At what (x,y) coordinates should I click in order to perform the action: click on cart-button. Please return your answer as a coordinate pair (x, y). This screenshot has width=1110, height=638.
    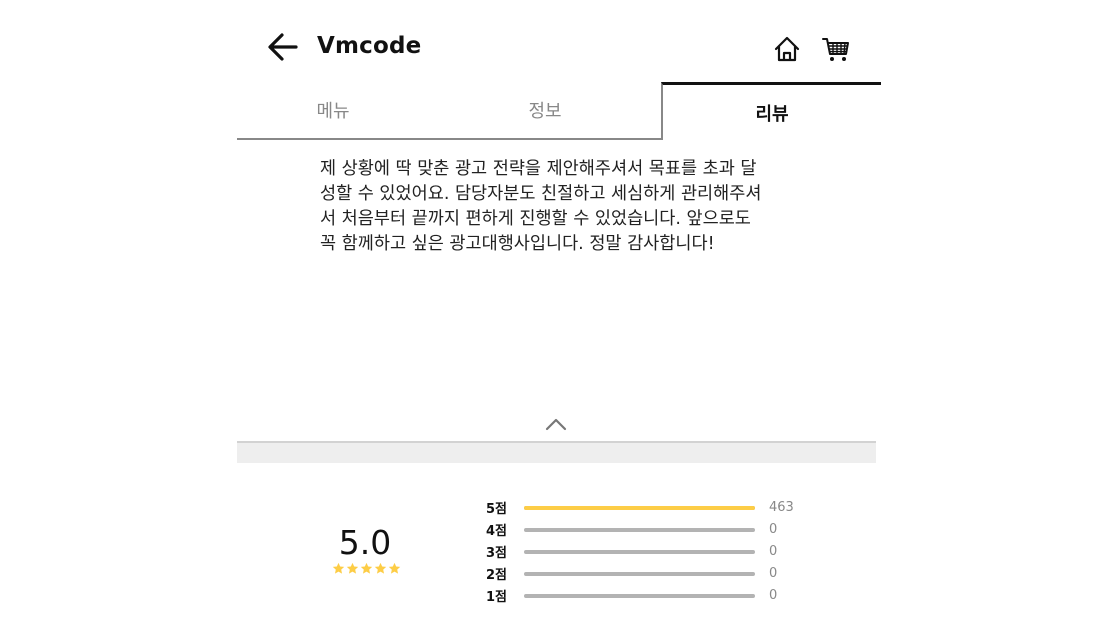
    Looking at the image, I should click on (836, 49).